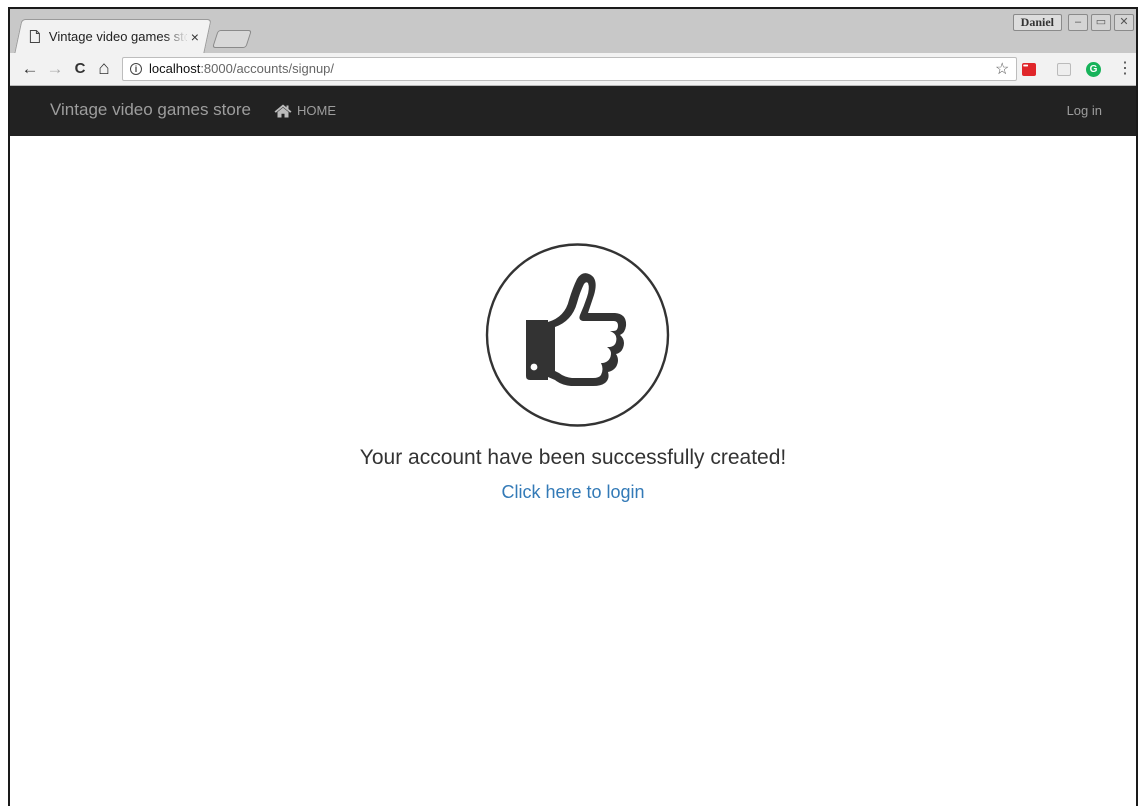  I want to click on extension-icon, so click(1064, 69).